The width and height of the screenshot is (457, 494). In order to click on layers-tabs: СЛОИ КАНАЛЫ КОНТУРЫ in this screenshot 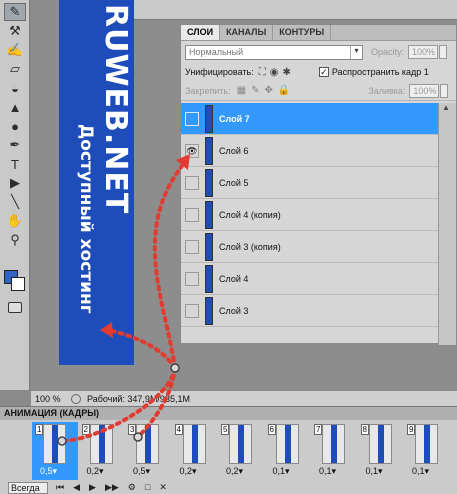, I will do `click(318, 33)`.